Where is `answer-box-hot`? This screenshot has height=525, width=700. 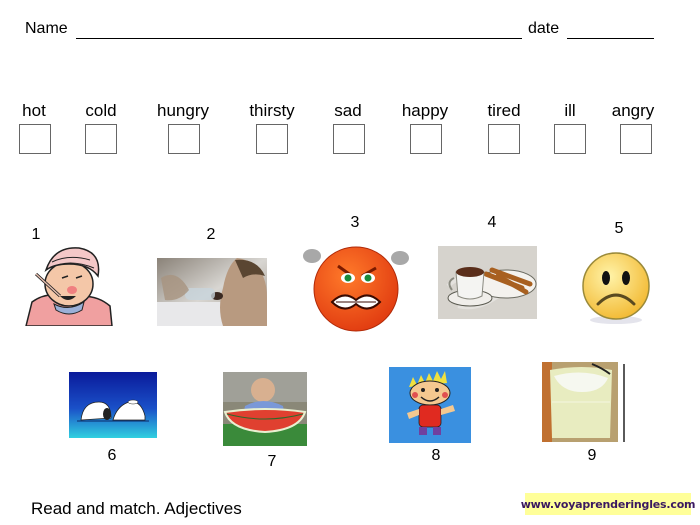
answer-box-hot is located at coordinates (35, 139).